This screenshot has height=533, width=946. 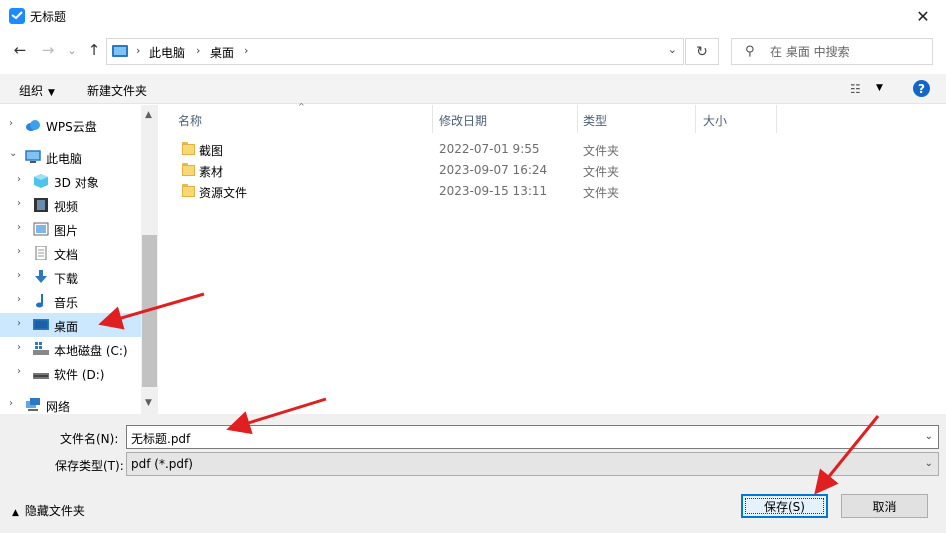 I want to click on filetype-value: pdf (*.pdf), so click(x=162, y=464).